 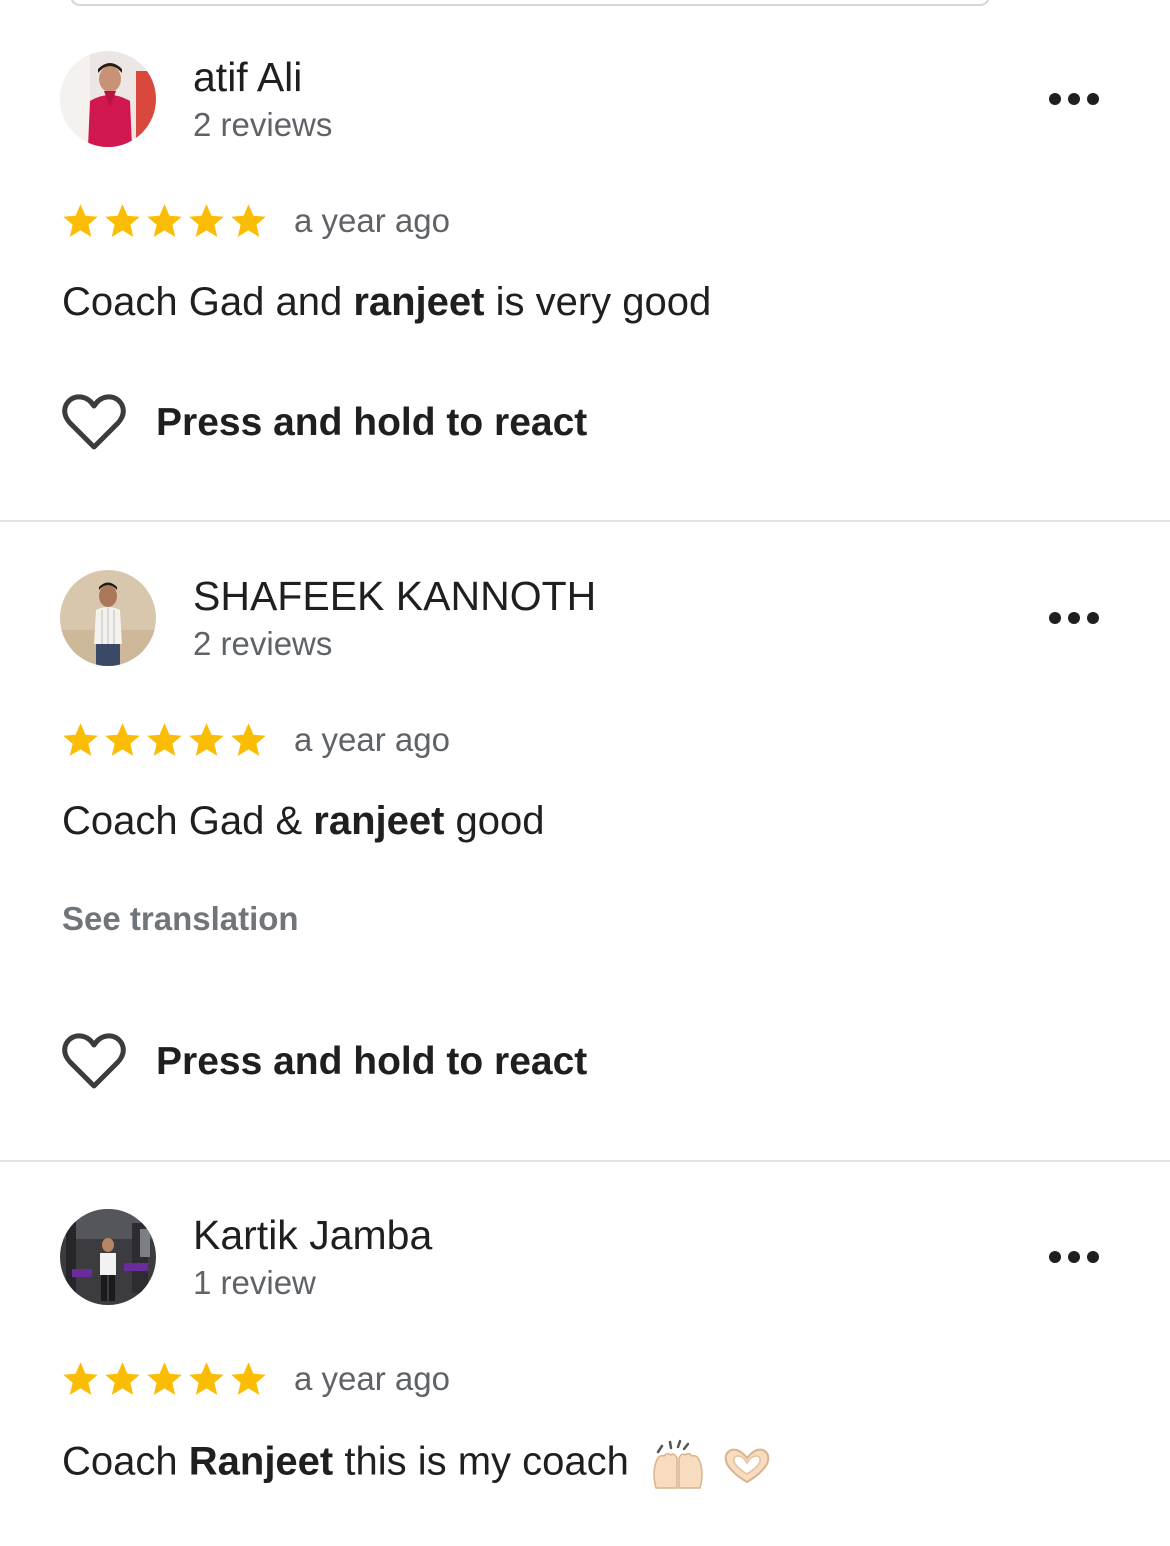 I want to click on reviewer-name: atif Ali, so click(x=247, y=77).